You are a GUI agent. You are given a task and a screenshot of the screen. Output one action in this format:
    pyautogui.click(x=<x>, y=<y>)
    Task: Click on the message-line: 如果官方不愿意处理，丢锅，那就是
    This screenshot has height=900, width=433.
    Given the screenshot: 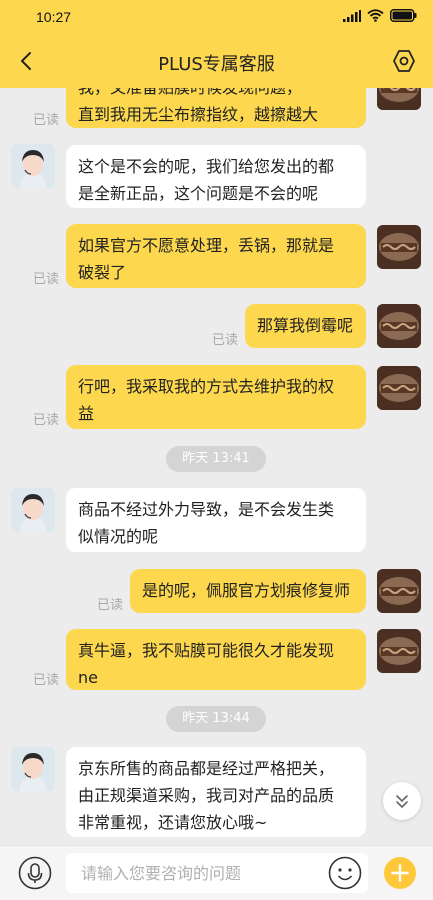 What is the action you would take?
    pyautogui.click(x=206, y=245)
    